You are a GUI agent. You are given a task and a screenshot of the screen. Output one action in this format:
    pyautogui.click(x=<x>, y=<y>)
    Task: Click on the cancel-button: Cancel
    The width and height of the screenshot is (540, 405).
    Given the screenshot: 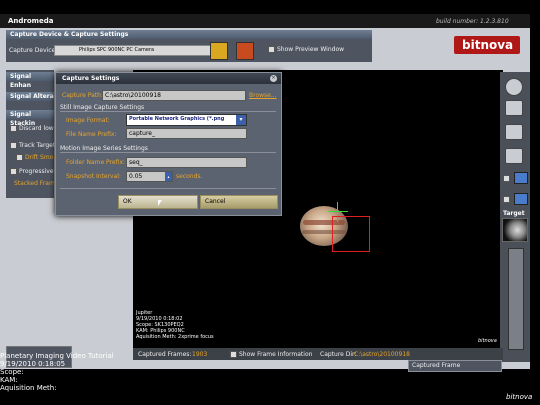 What is the action you would take?
    pyautogui.click(x=239, y=202)
    